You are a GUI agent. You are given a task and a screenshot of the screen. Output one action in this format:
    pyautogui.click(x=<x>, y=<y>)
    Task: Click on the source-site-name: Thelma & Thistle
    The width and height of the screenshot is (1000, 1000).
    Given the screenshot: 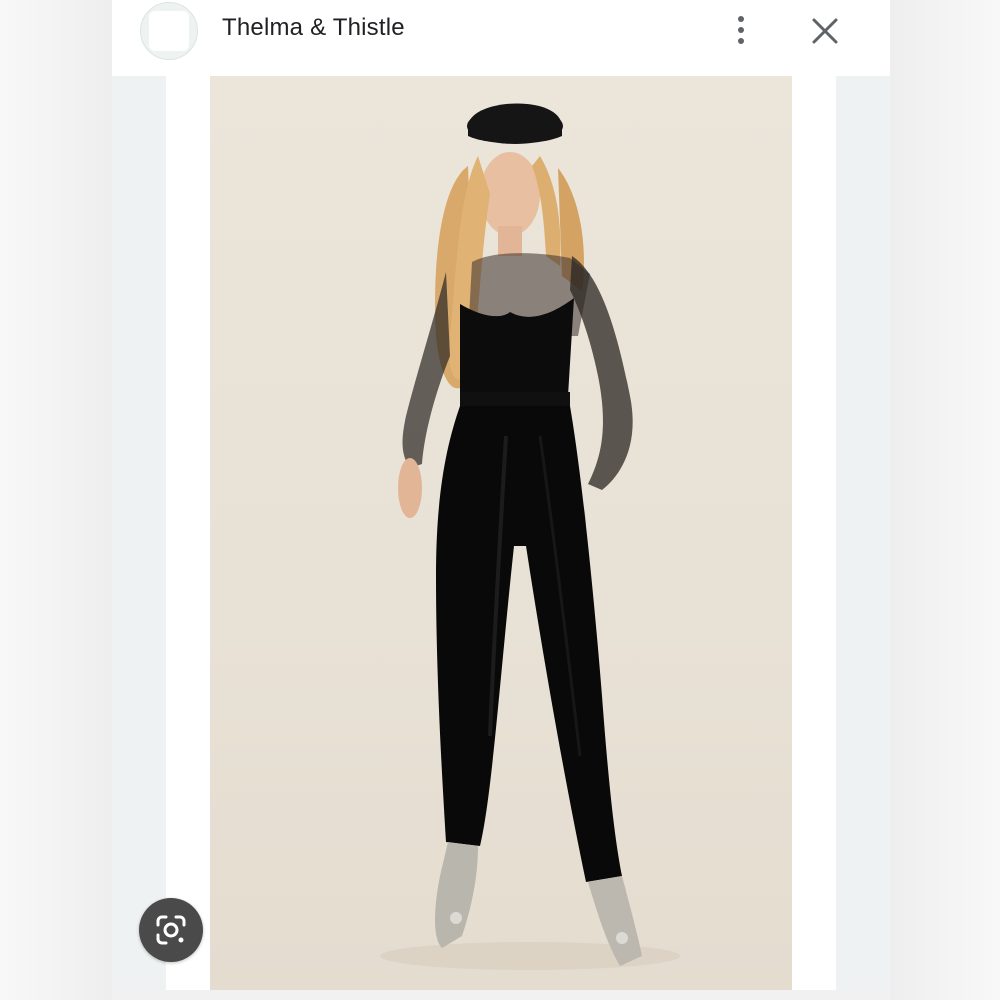 What is the action you would take?
    pyautogui.click(x=313, y=28)
    